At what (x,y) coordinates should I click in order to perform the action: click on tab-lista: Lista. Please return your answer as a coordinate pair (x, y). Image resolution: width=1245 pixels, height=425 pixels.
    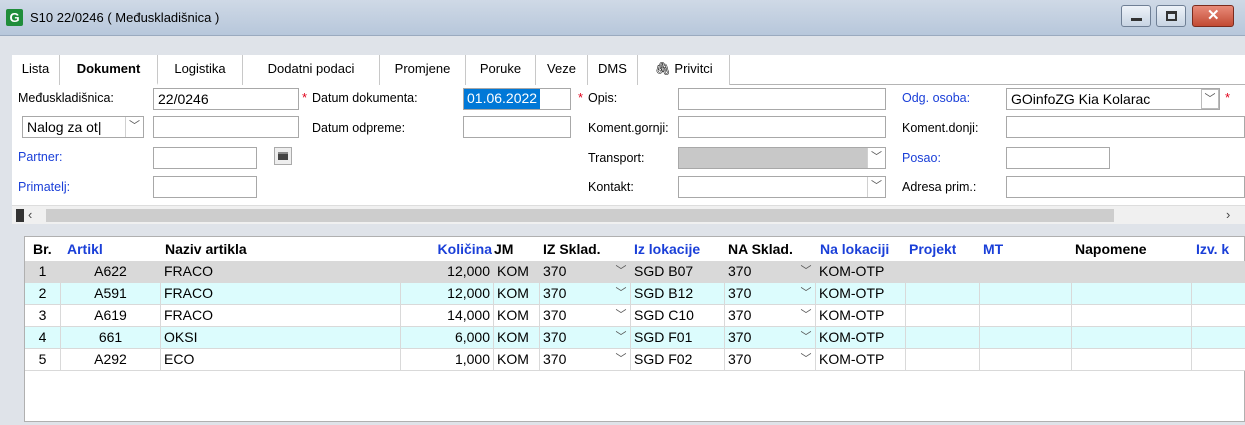
    Looking at the image, I should click on (36, 70).